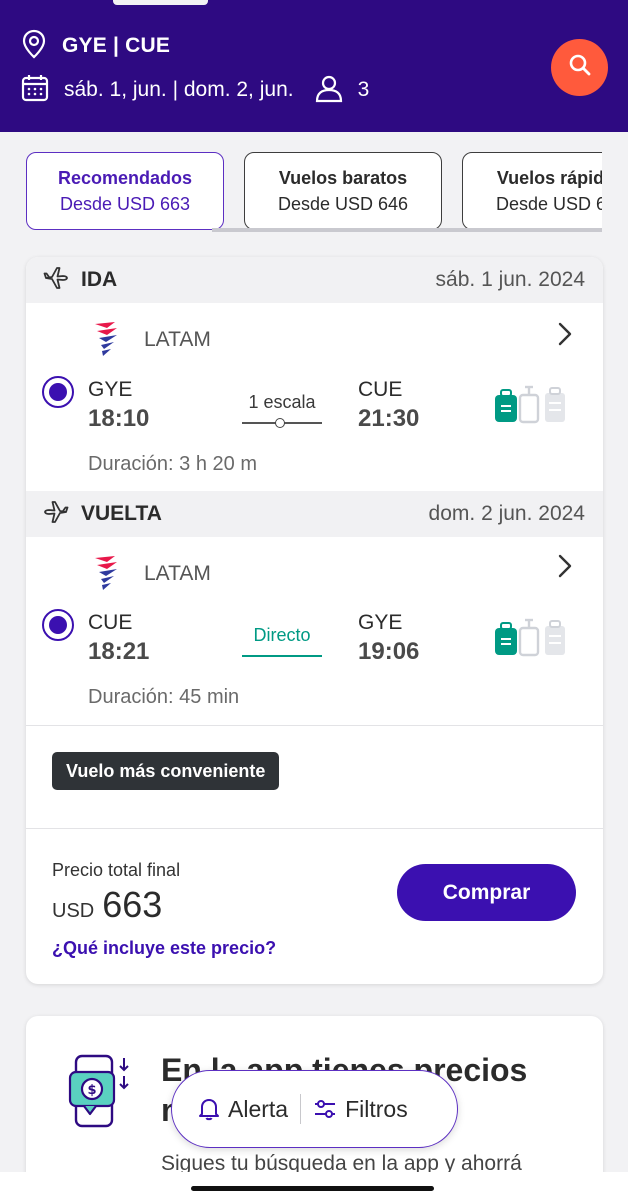  Describe the element at coordinates (110, 389) in the screenshot. I see `departure-code: GYE` at that location.